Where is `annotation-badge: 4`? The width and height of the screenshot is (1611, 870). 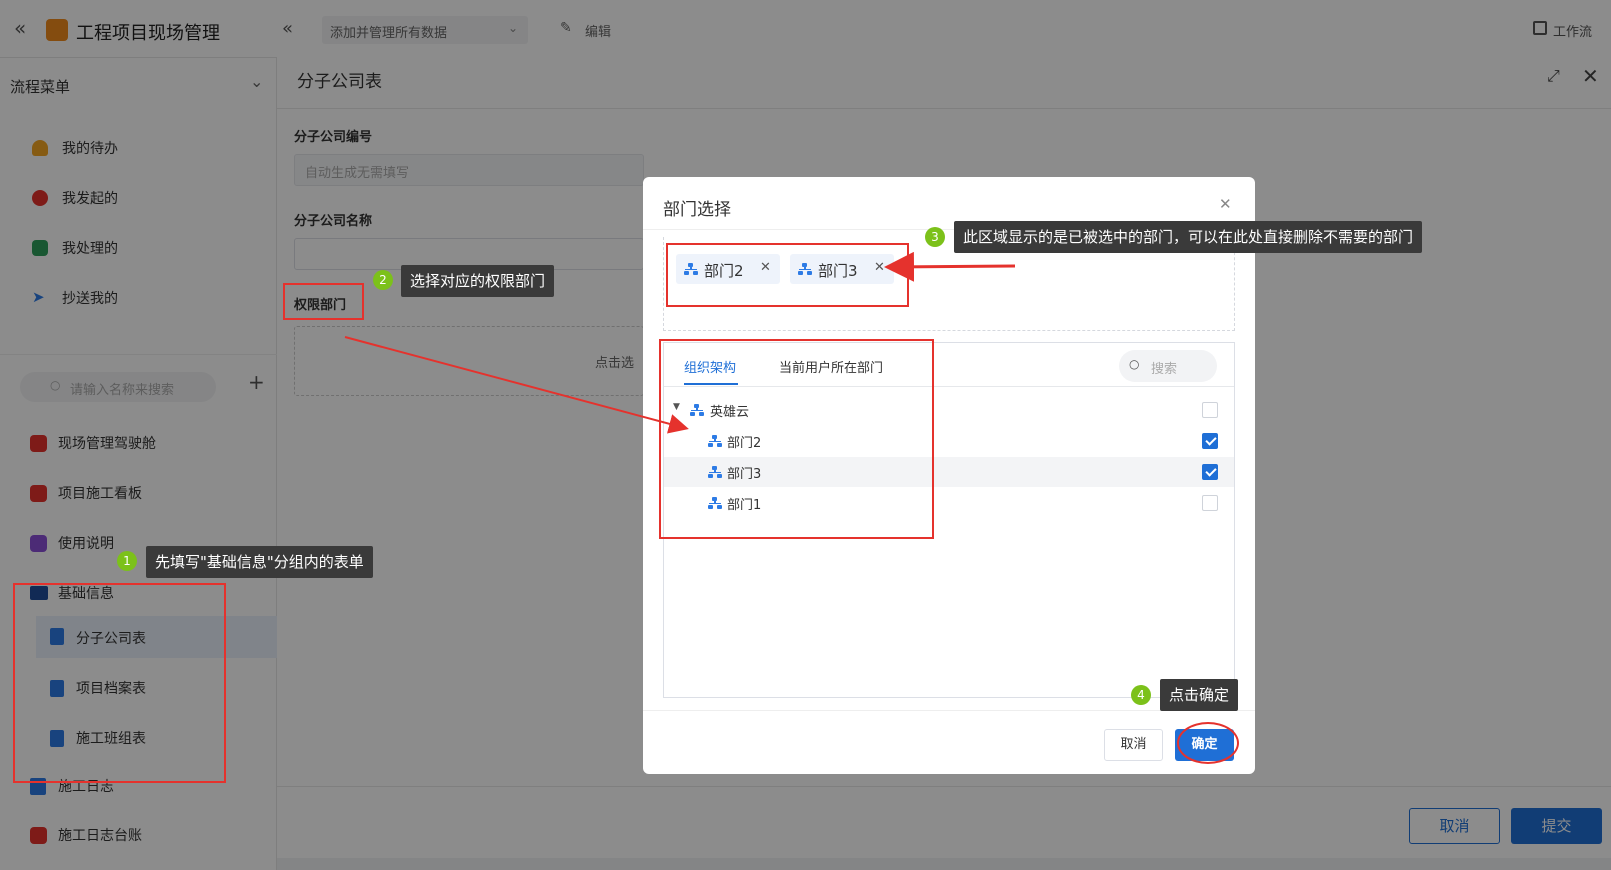
annotation-badge: 4 is located at coordinates (1141, 695).